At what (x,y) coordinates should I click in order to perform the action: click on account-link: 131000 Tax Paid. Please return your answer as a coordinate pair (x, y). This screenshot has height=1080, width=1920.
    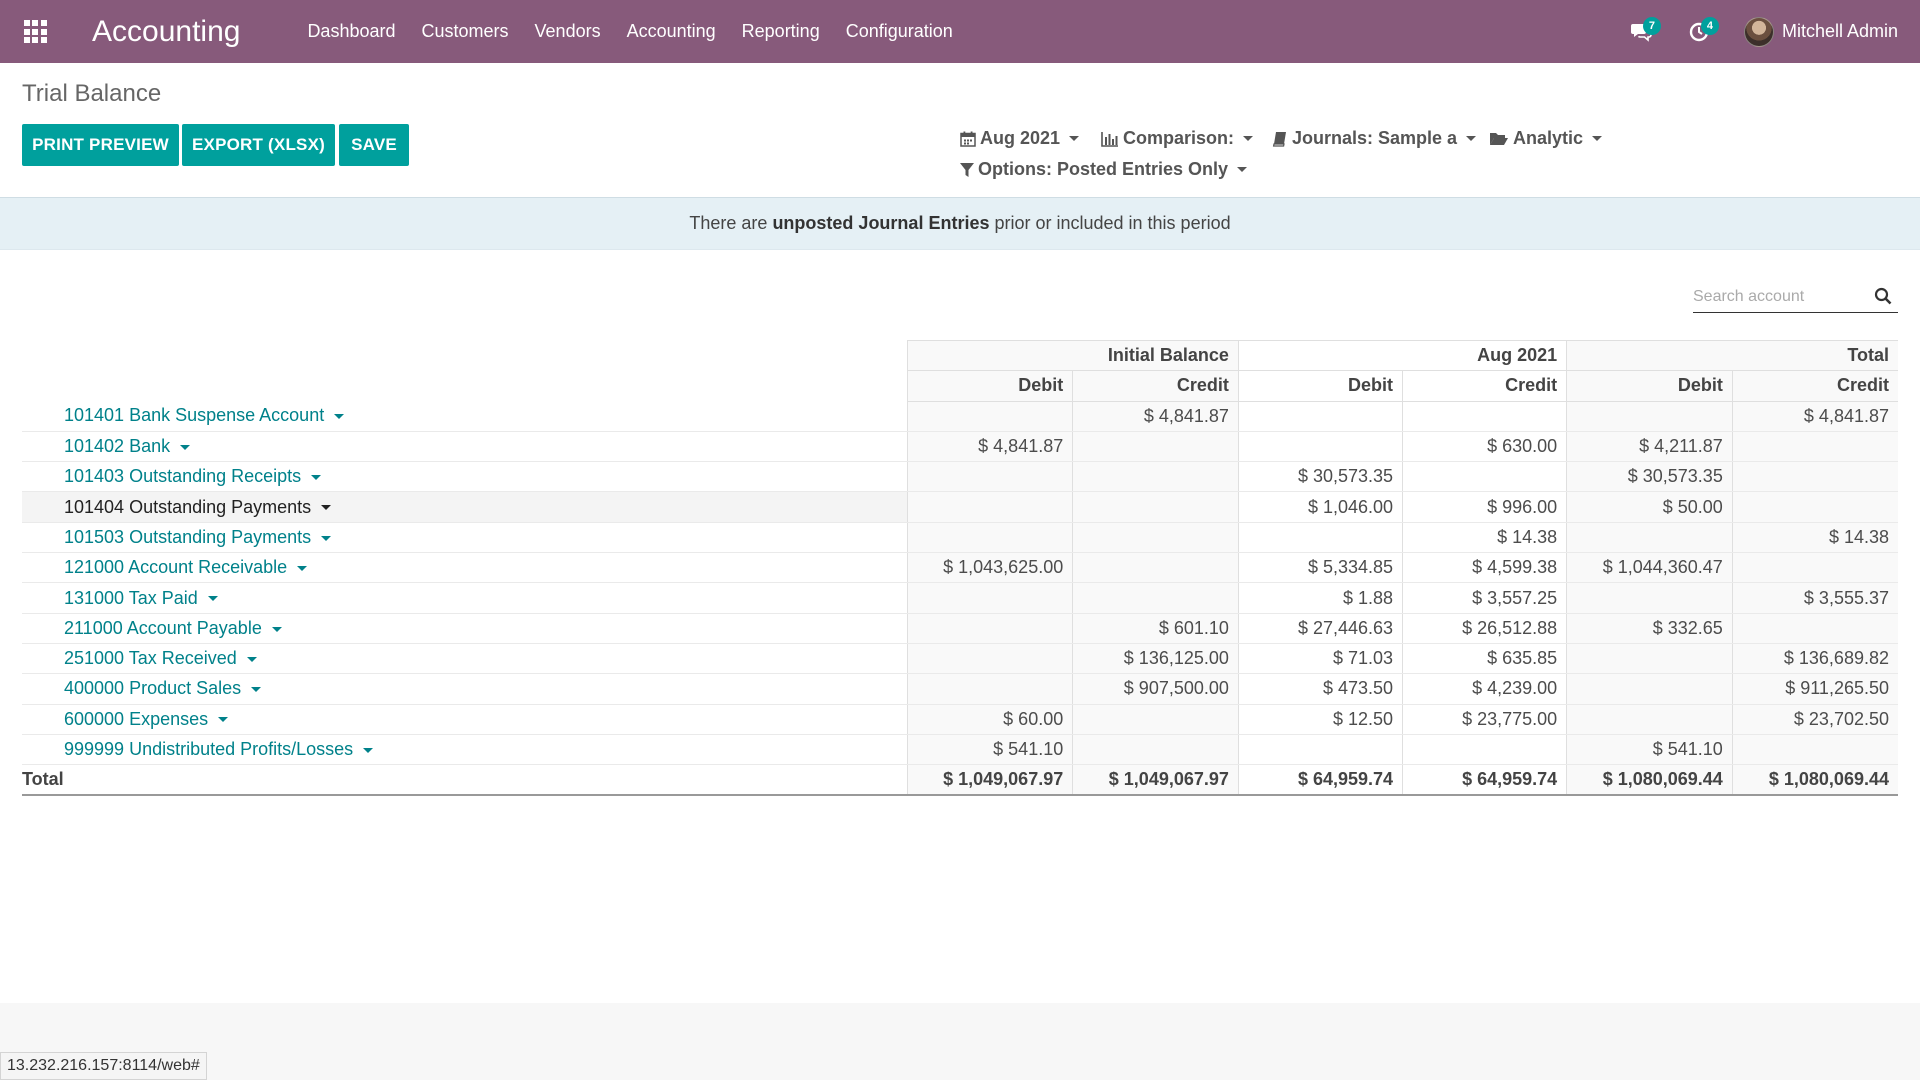
    Looking at the image, I should click on (465, 598).